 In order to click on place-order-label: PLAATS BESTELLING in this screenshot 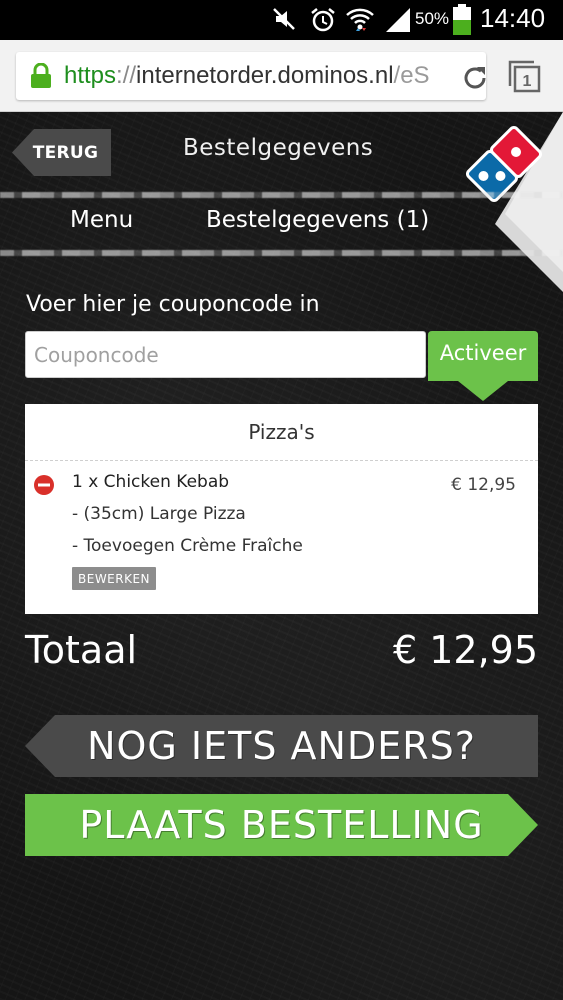, I will do `click(281, 825)`.